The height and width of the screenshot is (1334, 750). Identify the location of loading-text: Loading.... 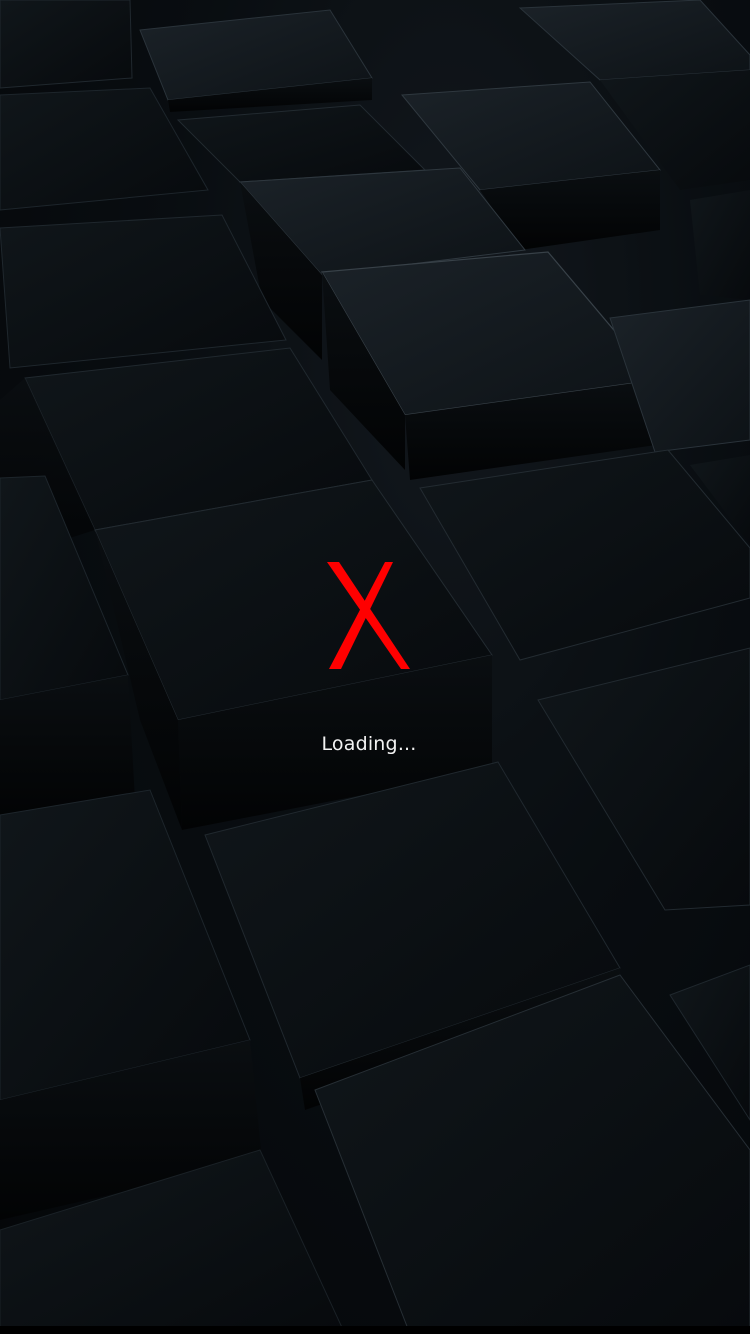
(369, 744).